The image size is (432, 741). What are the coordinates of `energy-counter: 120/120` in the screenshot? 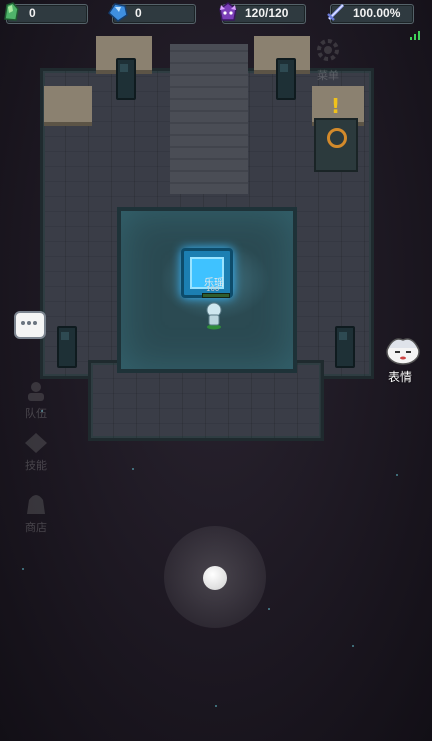 It's located at (262, 13).